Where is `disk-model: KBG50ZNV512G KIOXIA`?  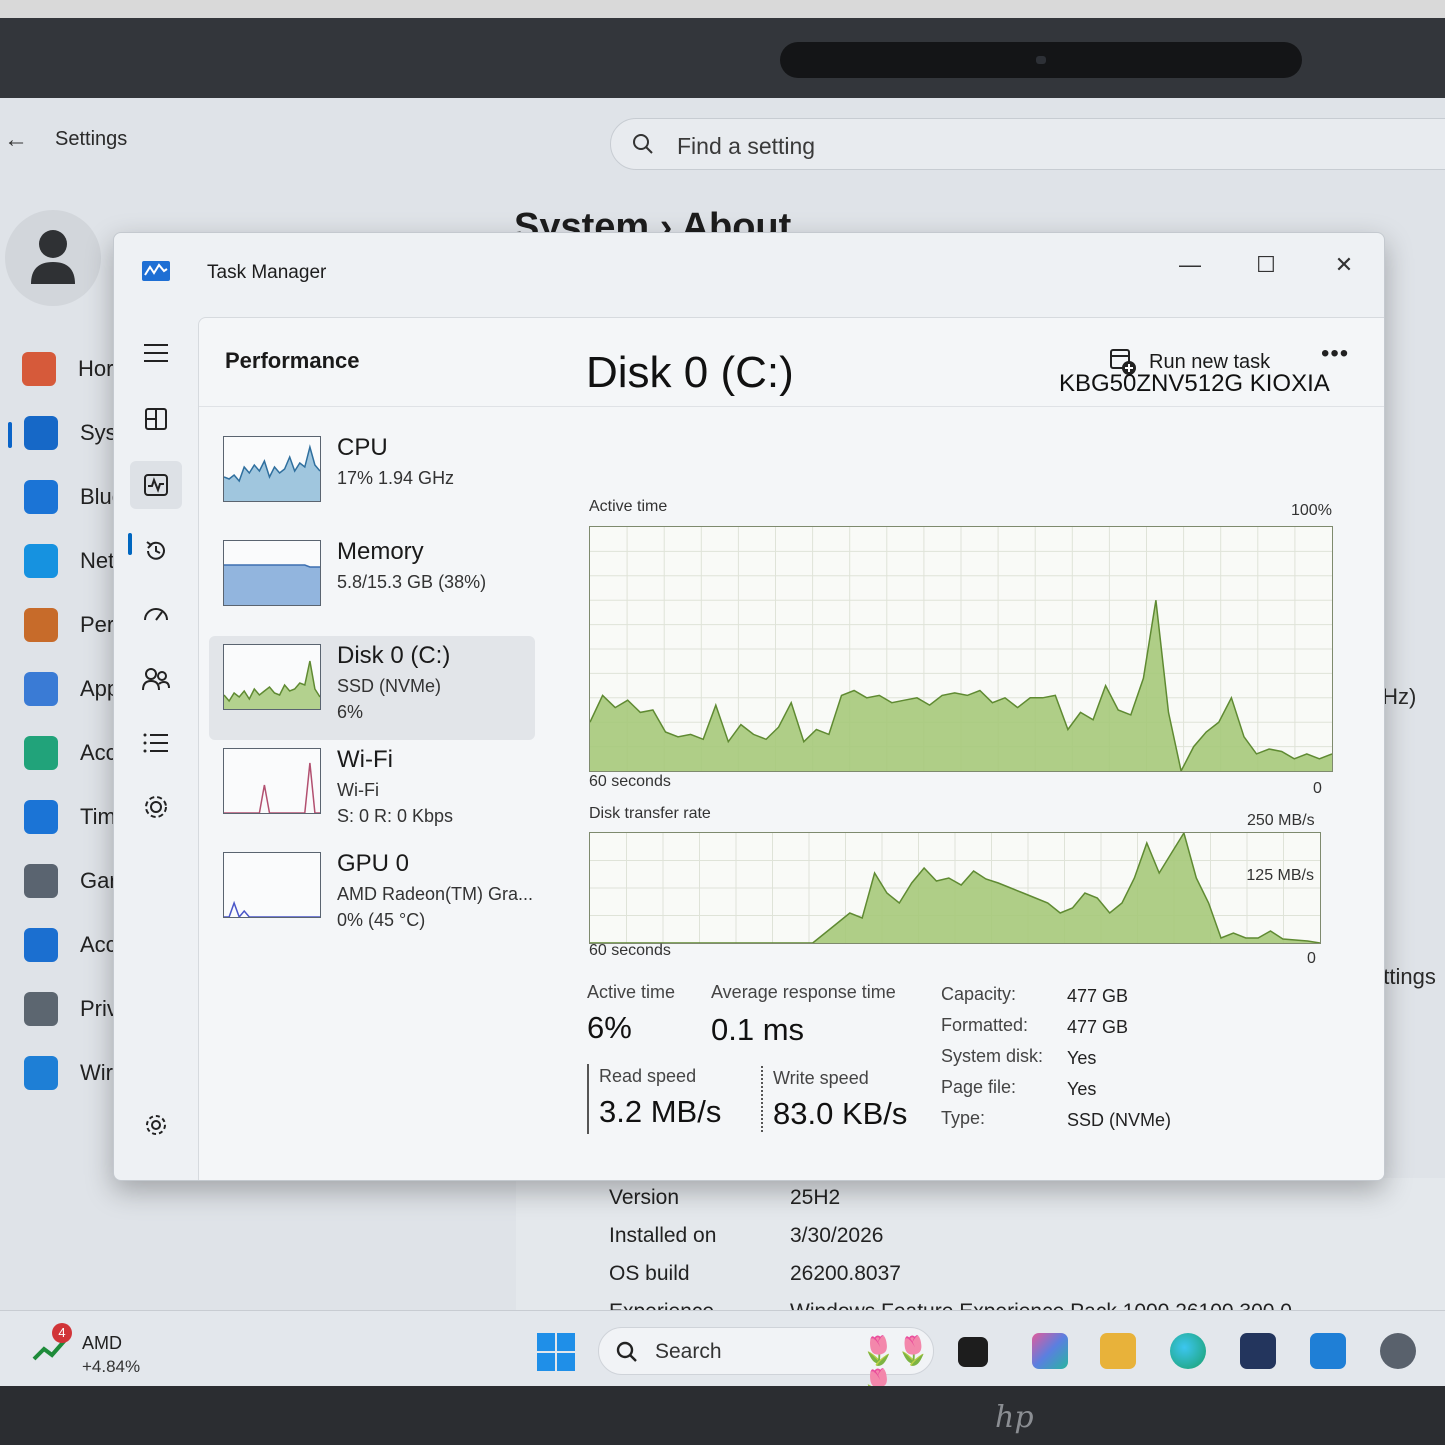 disk-model: KBG50ZNV512G KIOXIA is located at coordinates (1194, 383).